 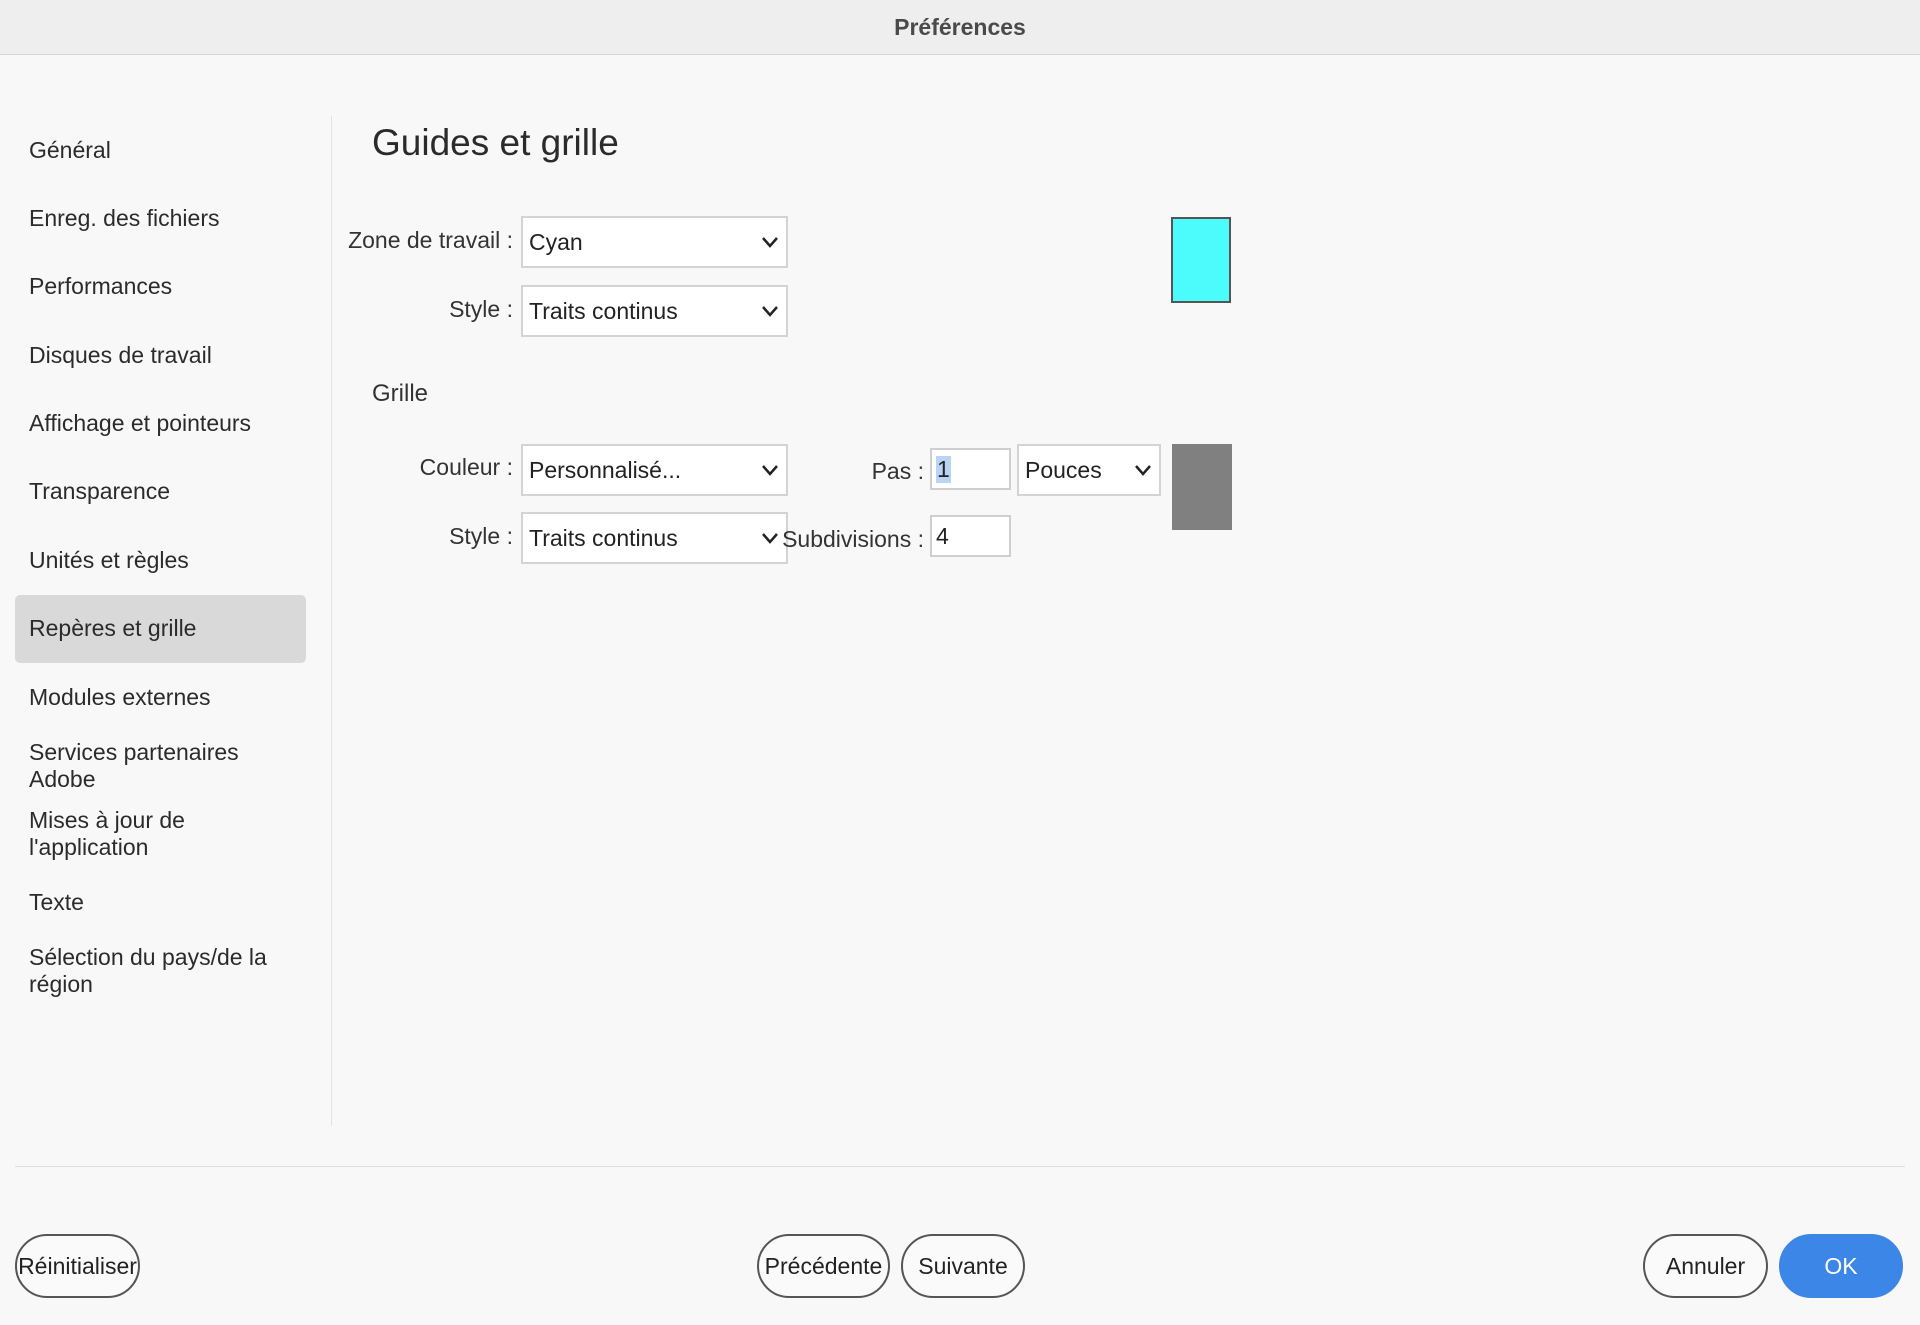 I want to click on window-titlebar: Préférences, so click(x=960, y=27).